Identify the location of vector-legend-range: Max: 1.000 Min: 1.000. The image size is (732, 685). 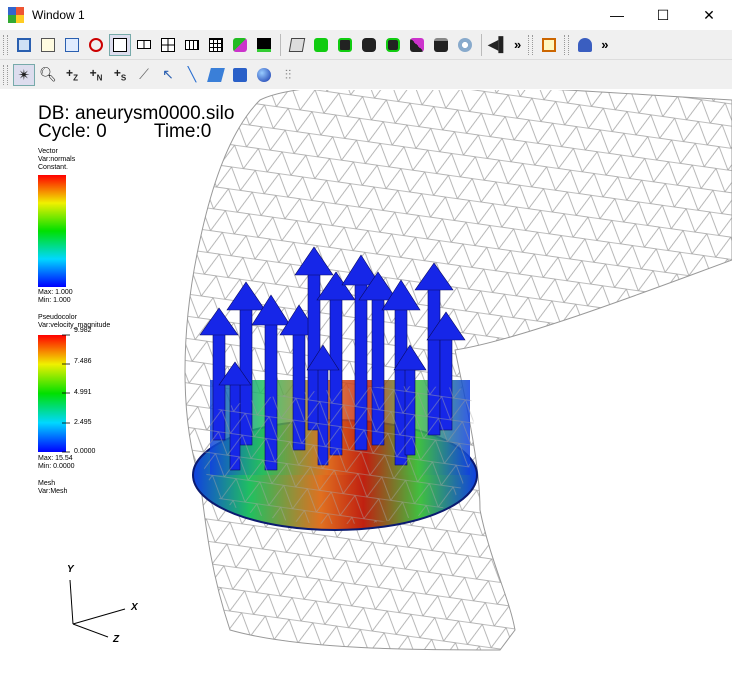
(55, 297).